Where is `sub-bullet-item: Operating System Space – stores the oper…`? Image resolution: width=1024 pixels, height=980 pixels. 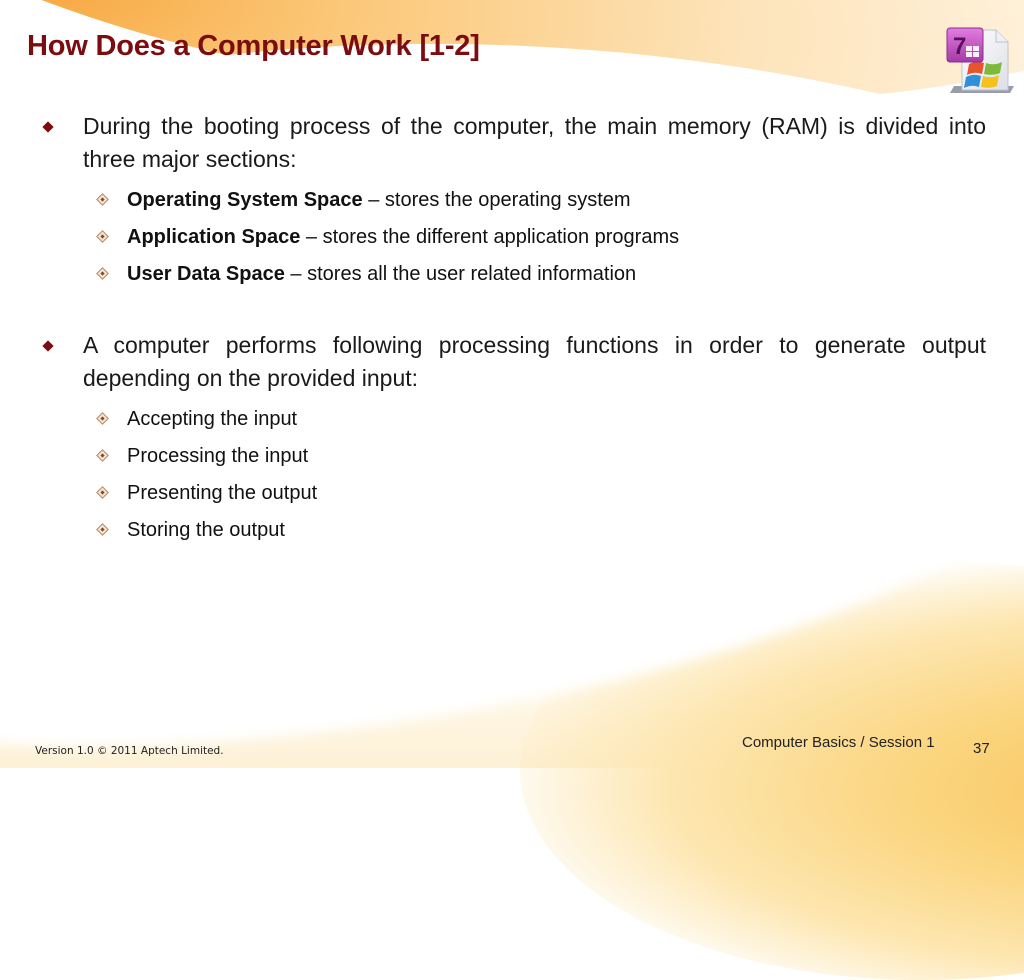
sub-bullet-item: Operating System Space – stores the oper… is located at coordinates (515, 200).